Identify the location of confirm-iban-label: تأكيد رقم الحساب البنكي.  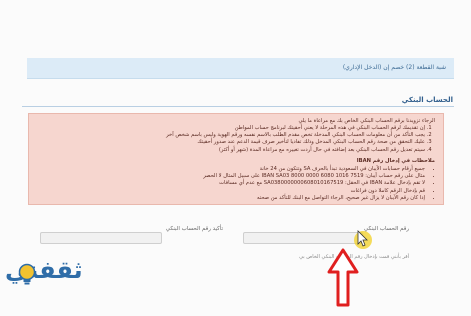
(194, 229).